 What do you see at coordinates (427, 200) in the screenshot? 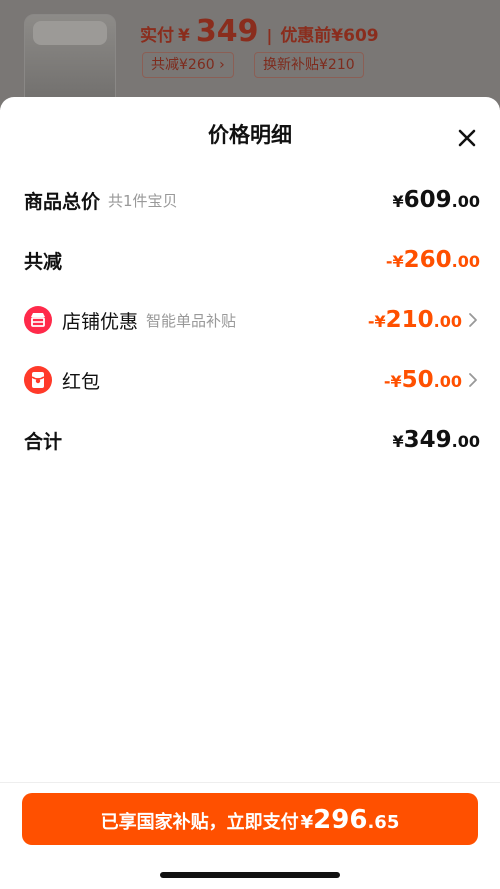
I see `amount-int: 609` at bounding box center [427, 200].